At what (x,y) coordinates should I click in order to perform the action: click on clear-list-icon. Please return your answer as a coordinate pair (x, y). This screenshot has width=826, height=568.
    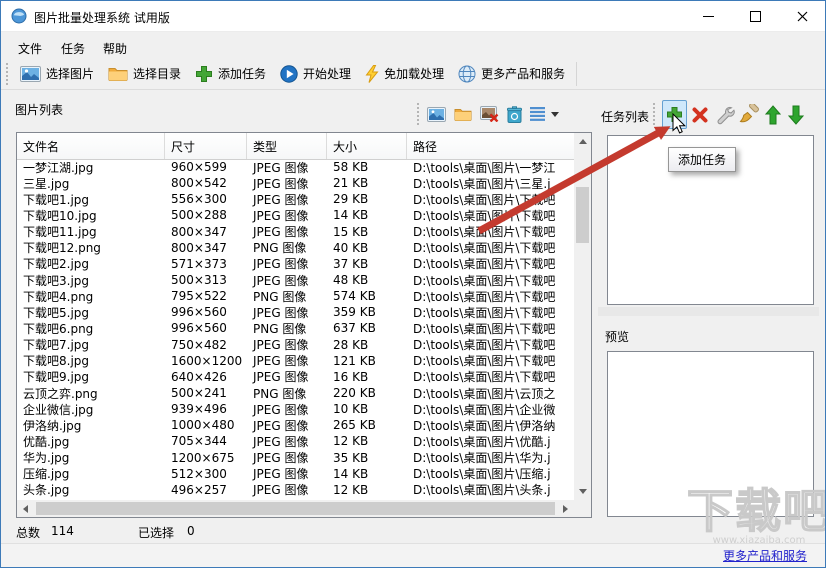
    Looking at the image, I should click on (514, 114).